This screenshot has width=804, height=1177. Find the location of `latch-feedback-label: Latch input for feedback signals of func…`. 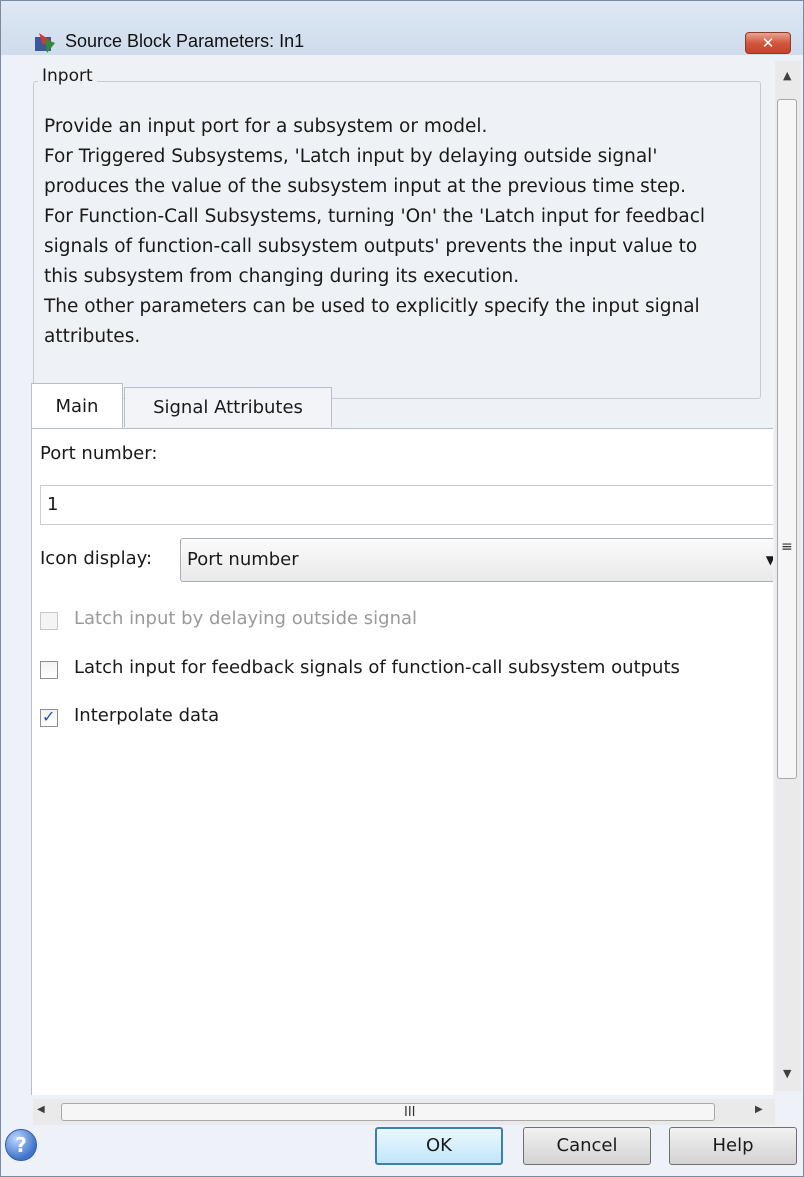

latch-feedback-label: Latch input for feedback signals of func… is located at coordinates (377, 667).